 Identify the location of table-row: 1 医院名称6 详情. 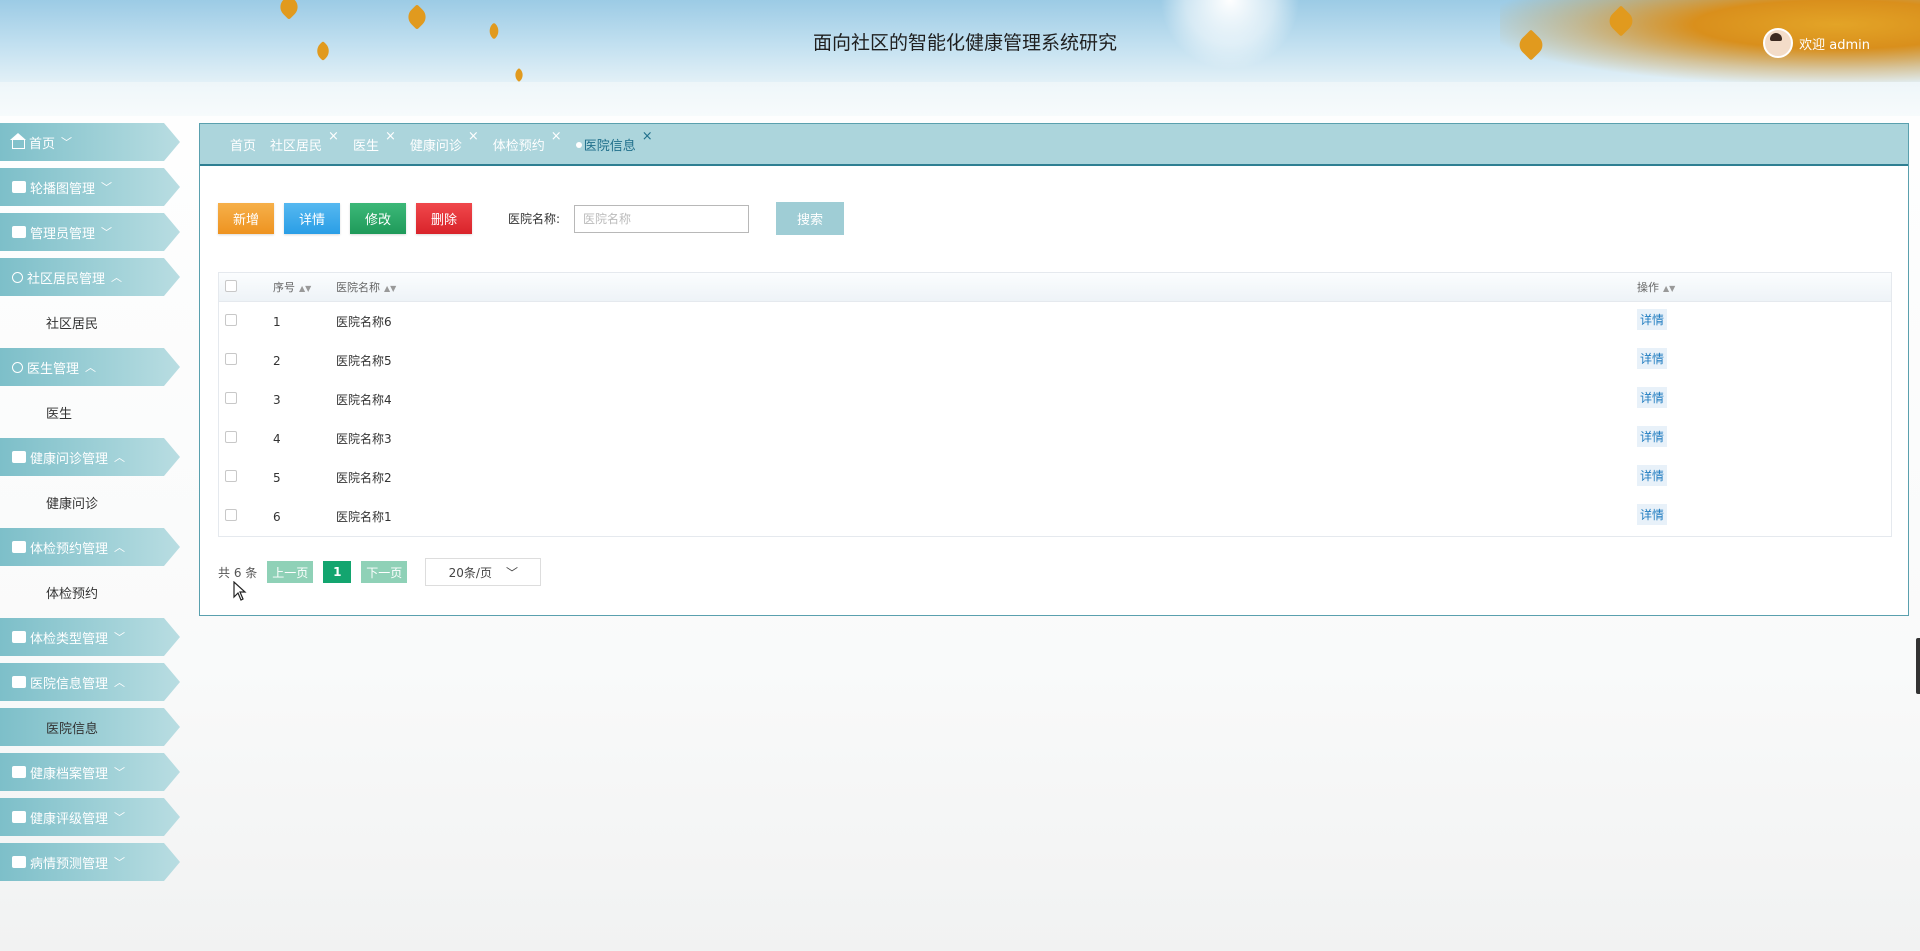
(1055, 321).